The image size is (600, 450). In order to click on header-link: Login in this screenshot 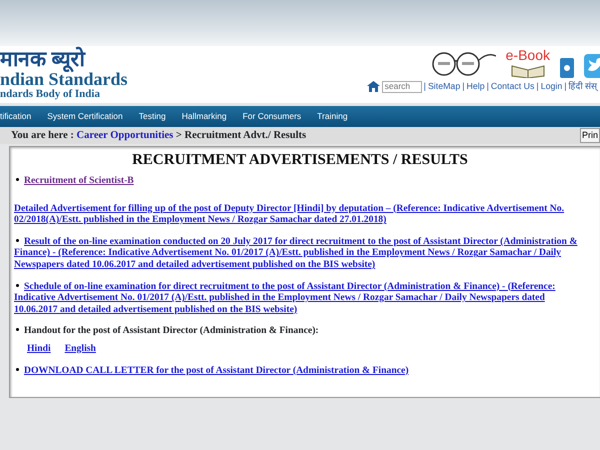, I will do `click(551, 87)`.